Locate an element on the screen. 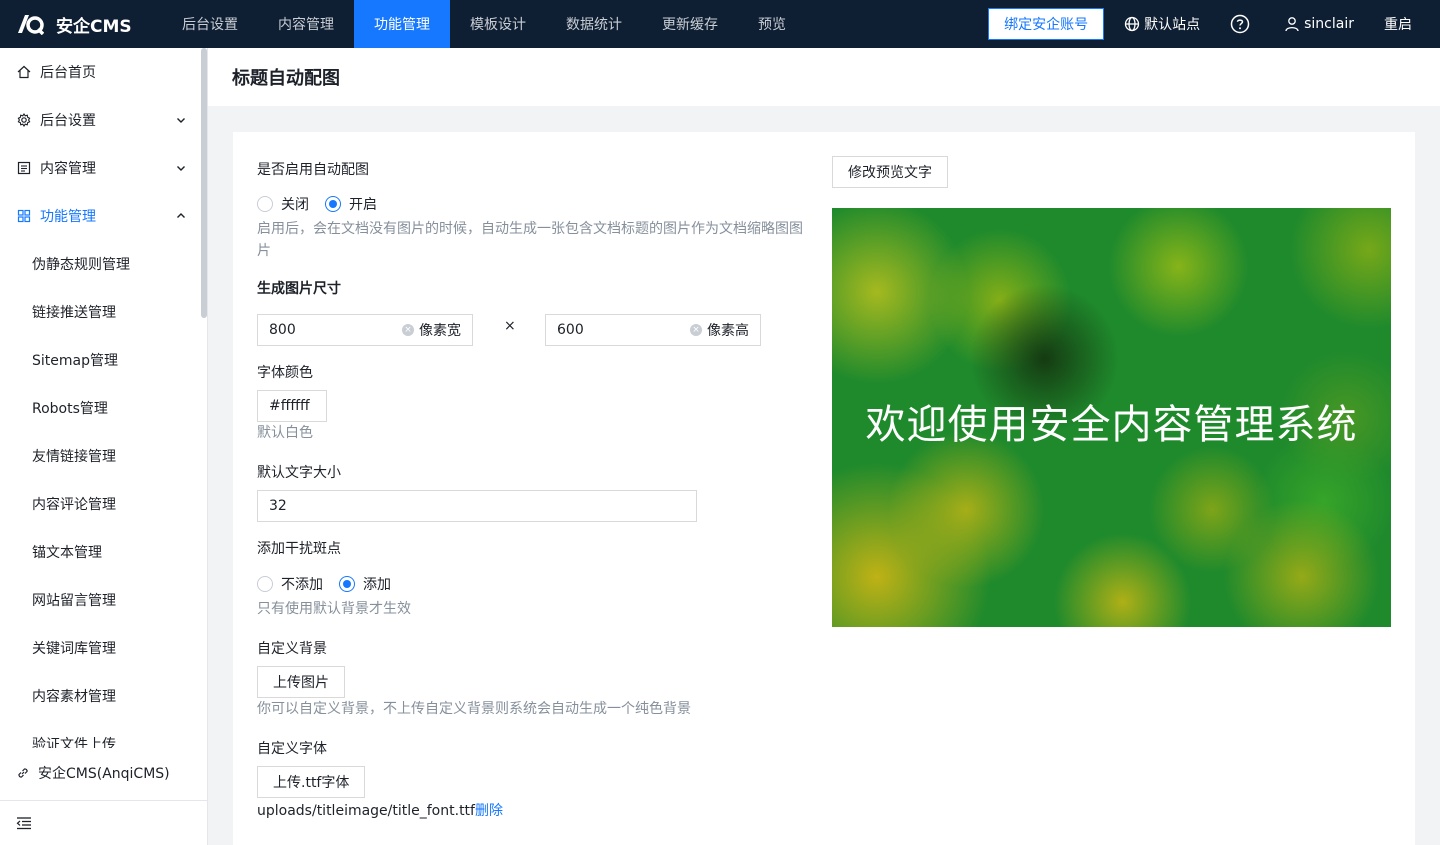 Image resolution: width=1440 pixels, height=845 pixels. sidebar-subitem-anchor-text: 锚文本管理 is located at coordinates (104, 552).